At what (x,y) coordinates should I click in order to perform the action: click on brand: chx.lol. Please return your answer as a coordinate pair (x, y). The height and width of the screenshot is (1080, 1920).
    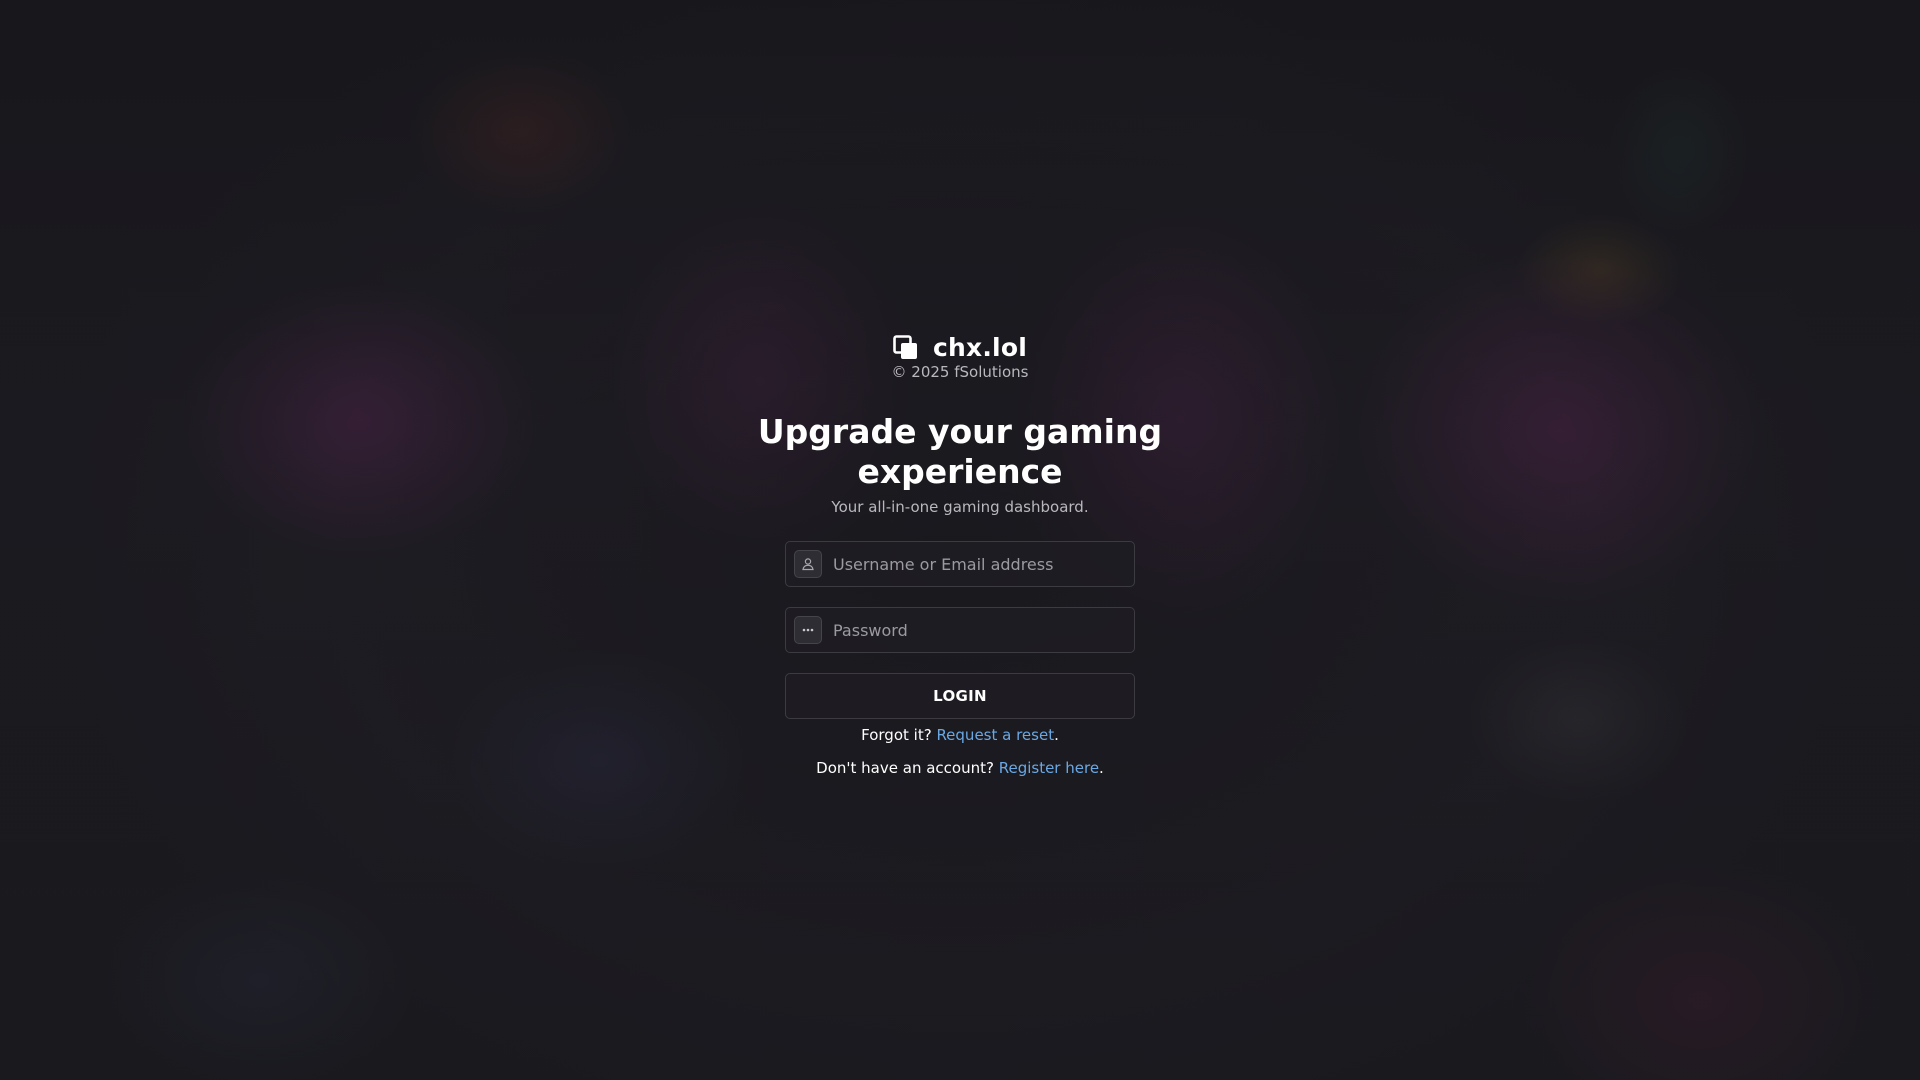
    Looking at the image, I should click on (960, 347).